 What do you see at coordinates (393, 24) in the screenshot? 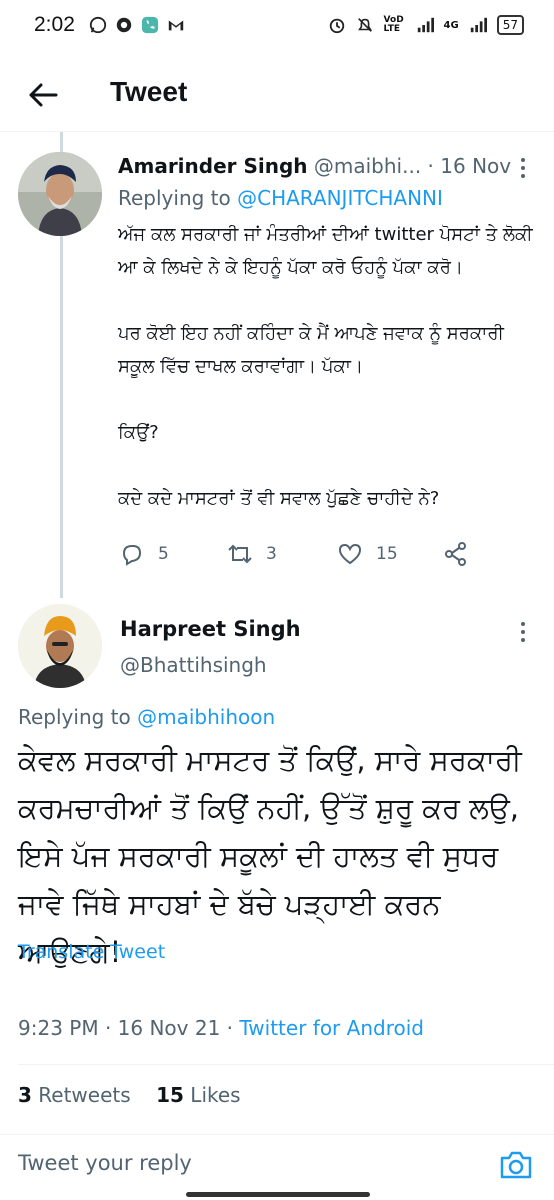
I see `carrier-label: VoD LTE` at bounding box center [393, 24].